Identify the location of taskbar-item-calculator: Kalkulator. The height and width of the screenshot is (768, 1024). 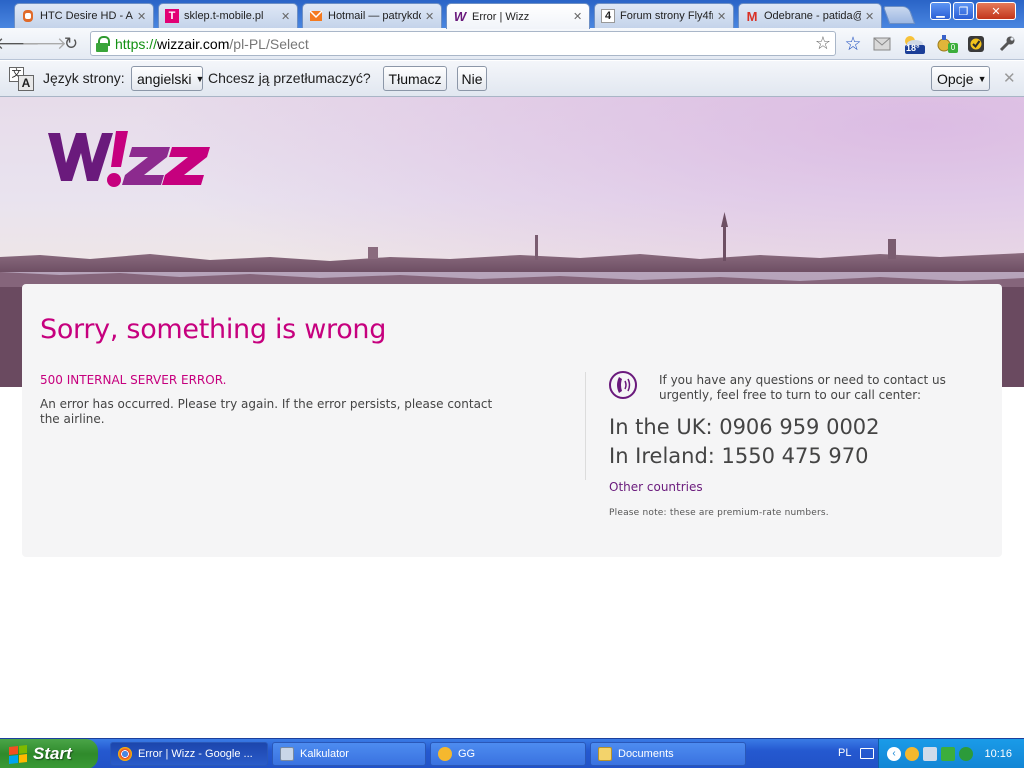
(349, 754).